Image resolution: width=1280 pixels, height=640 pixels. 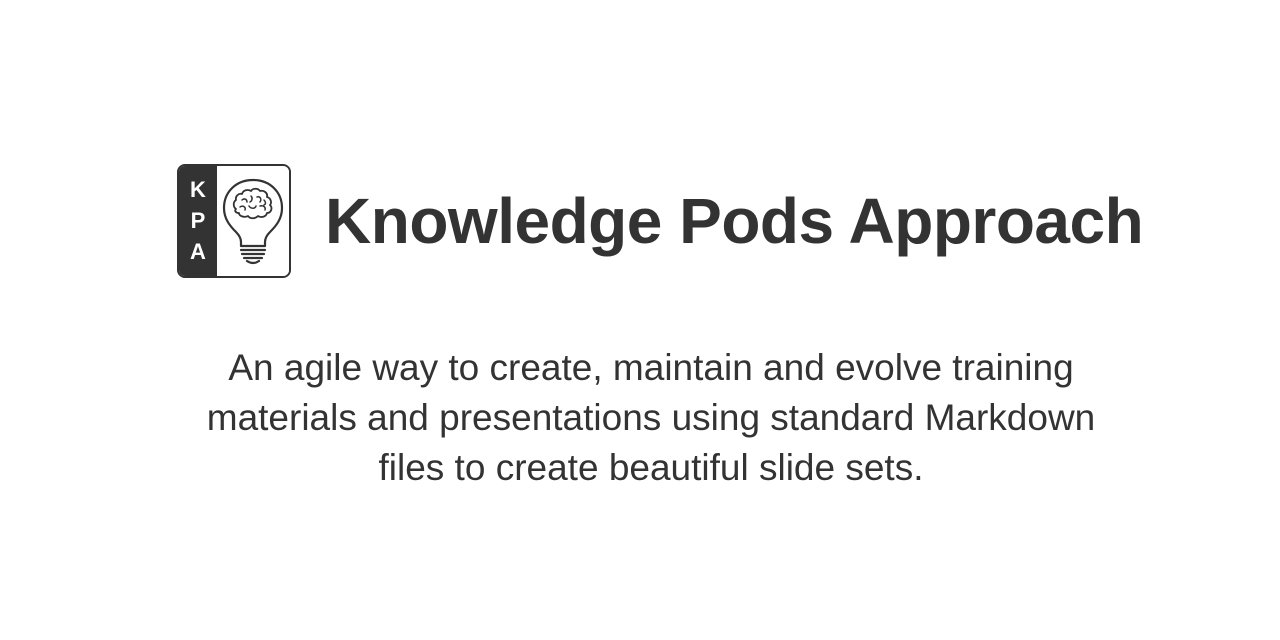 I want to click on logo-letter-k: K, so click(x=198, y=189).